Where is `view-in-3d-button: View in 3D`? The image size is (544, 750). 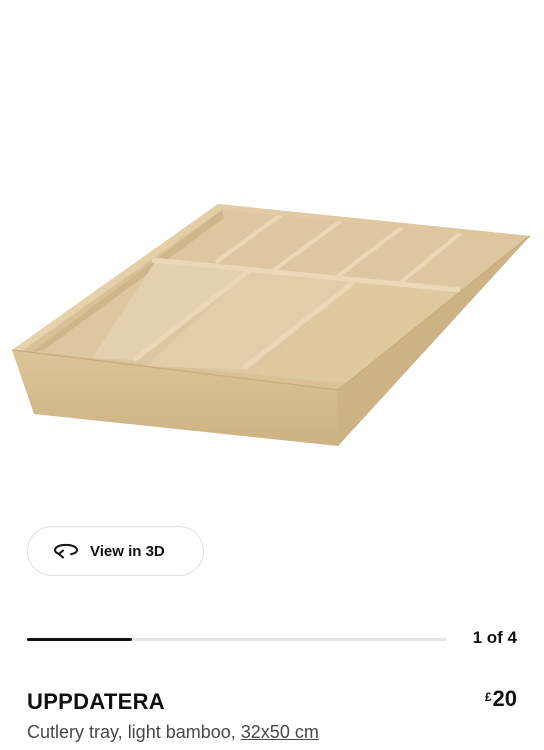 view-in-3d-button: View in 3D is located at coordinates (115, 551).